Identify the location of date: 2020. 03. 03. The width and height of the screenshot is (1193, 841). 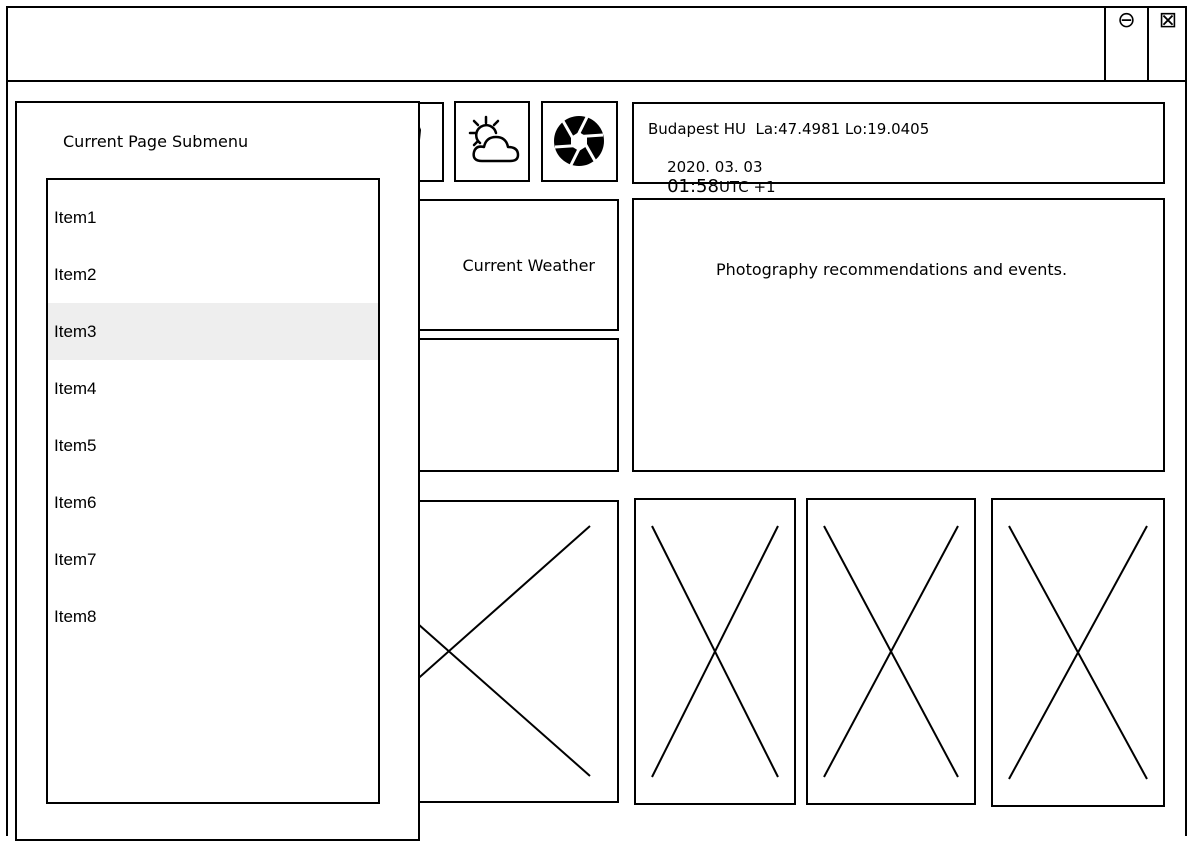
(715, 167).